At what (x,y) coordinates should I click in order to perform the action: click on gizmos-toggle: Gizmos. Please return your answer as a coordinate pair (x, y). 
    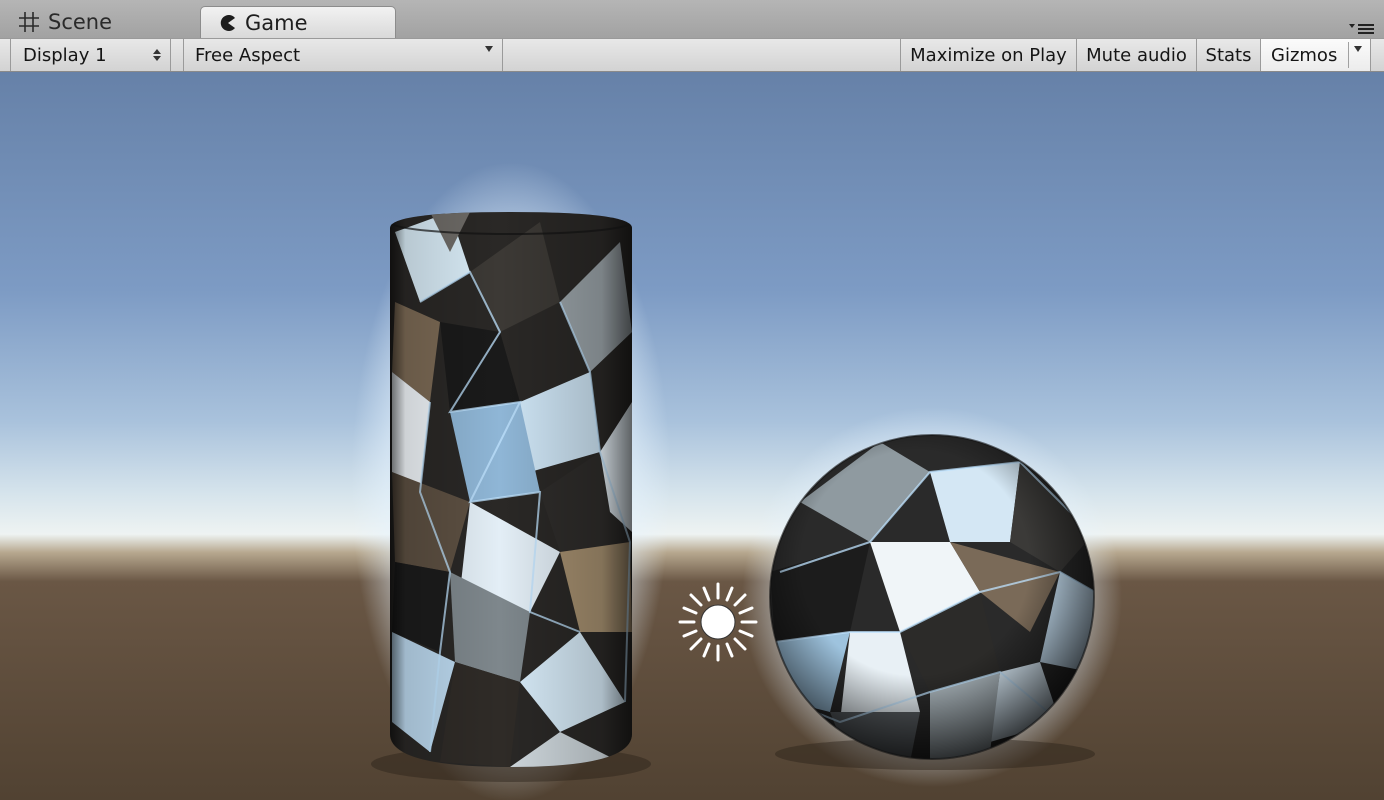
    Looking at the image, I should click on (1316, 55).